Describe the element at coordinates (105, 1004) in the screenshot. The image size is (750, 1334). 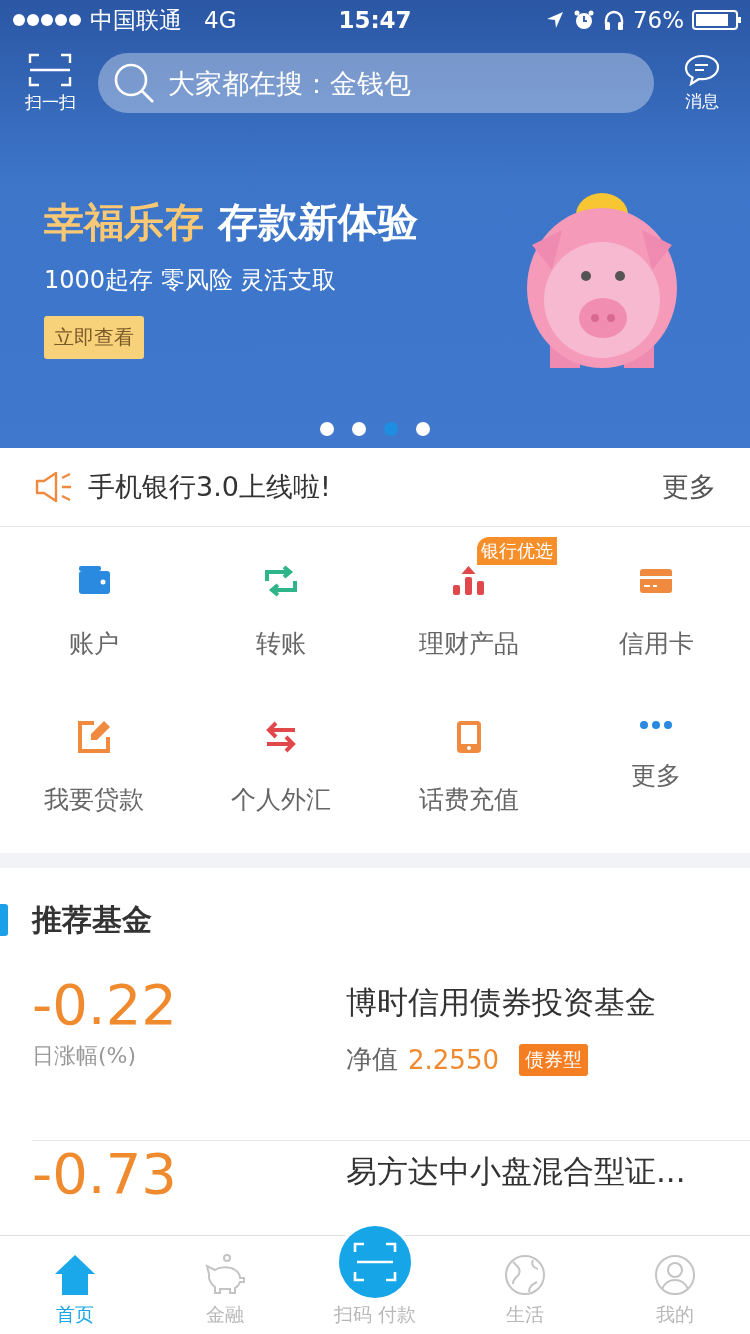
I see `daily-change: -0.22` at that location.